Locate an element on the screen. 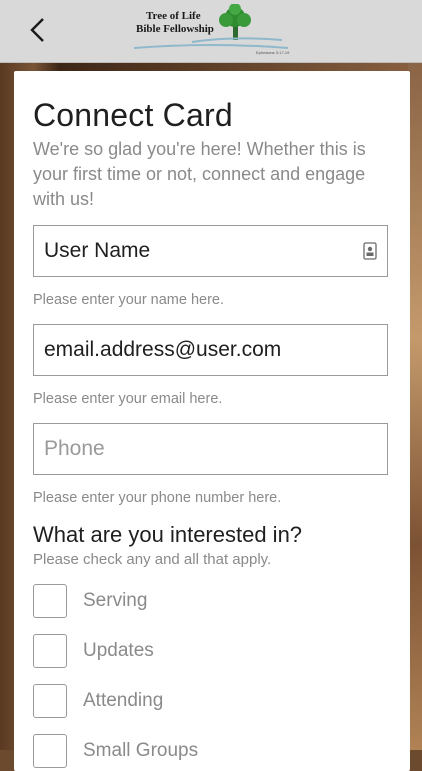 The height and width of the screenshot is (771, 422). email-help: Please enter your email here. is located at coordinates (128, 399).